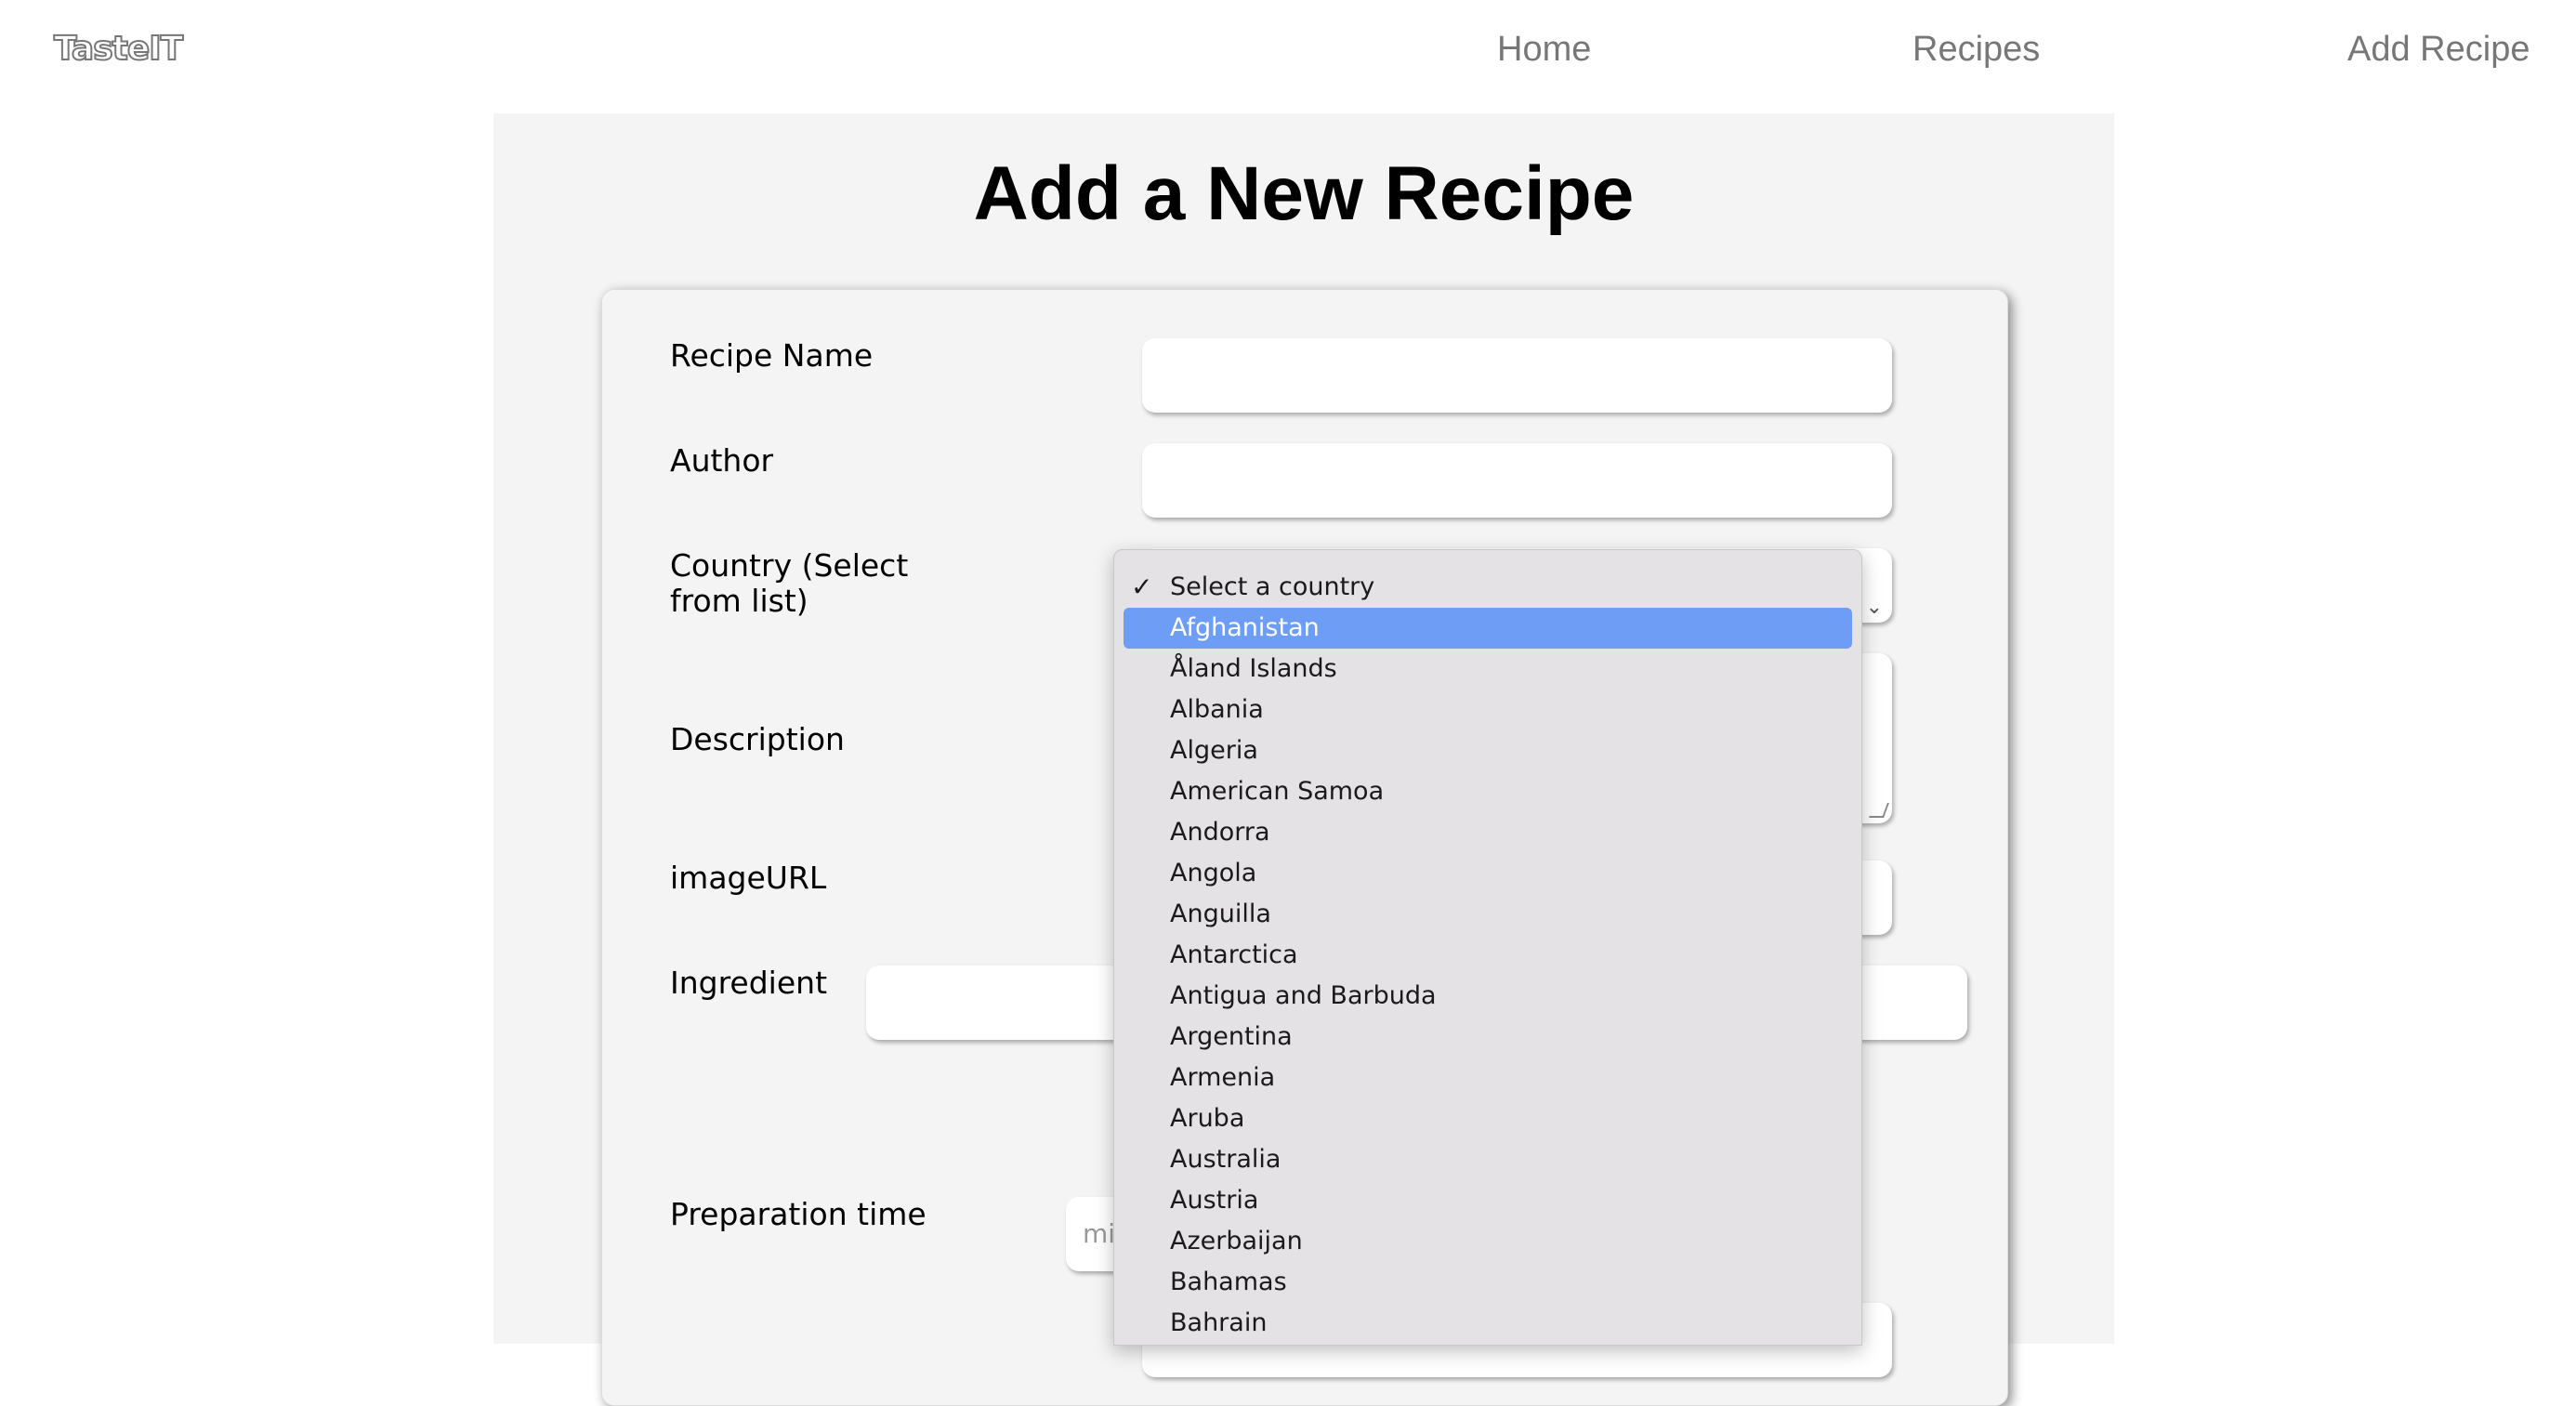  What do you see at coordinates (2438, 50) in the screenshot?
I see `nav-add-recipe: Add Recipe` at bounding box center [2438, 50].